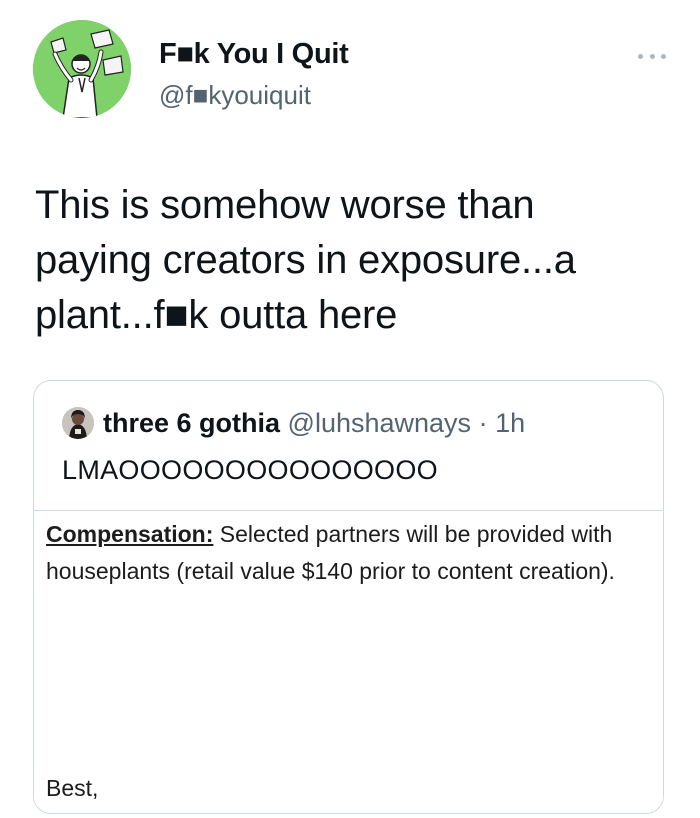 Image resolution: width=700 pixels, height=818 pixels. I want to click on quoted-display-name: three 6 gothia, so click(191, 423).